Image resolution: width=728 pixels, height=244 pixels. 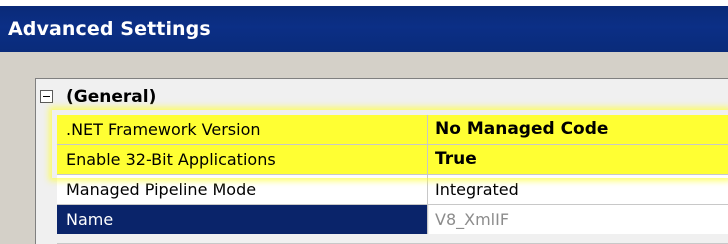 I want to click on property-row-net-framework-version: .NET Framework Version No Managed Code, so click(x=392, y=130).